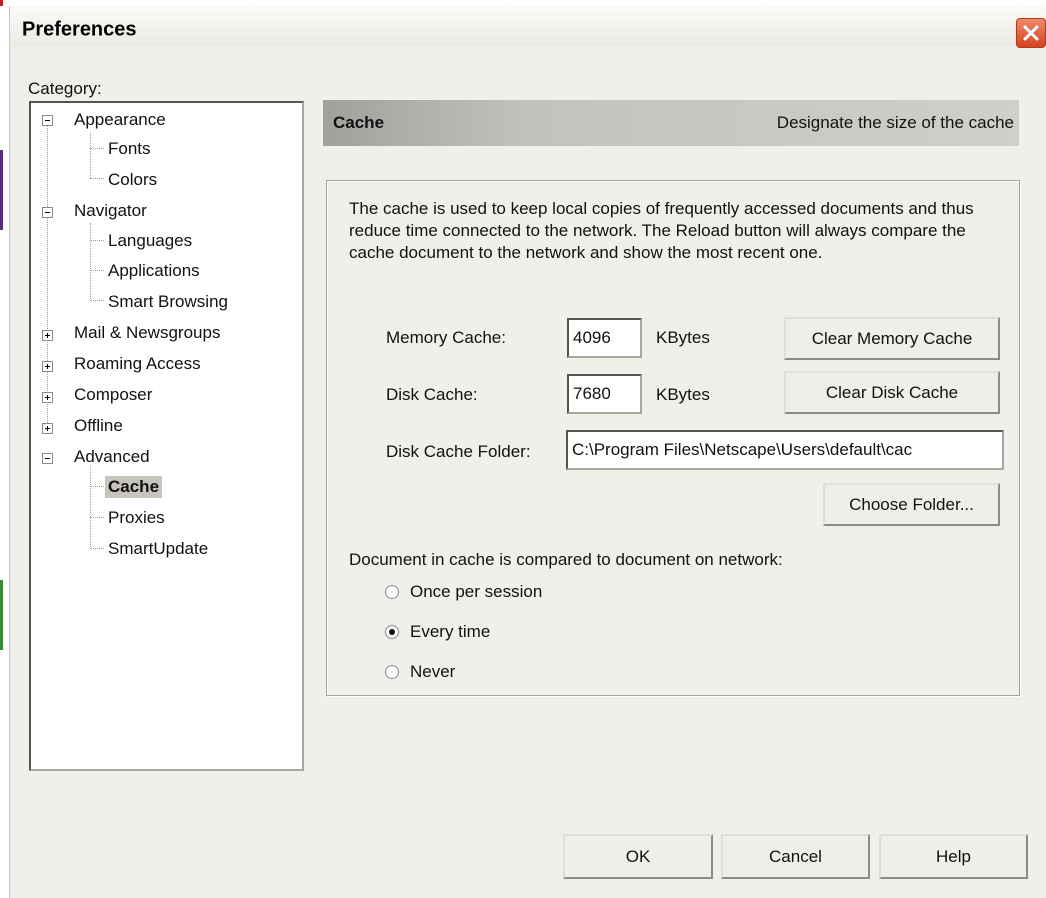 The width and height of the screenshot is (1046, 898). I want to click on tree-item-mail-newsgroups: Mail & Newsgroups, so click(147, 333).